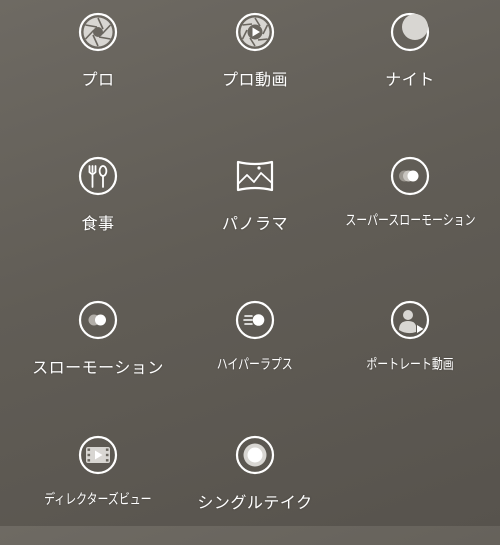 This screenshot has width=500, height=545. I want to click on pro-video-icon, so click(255, 32).